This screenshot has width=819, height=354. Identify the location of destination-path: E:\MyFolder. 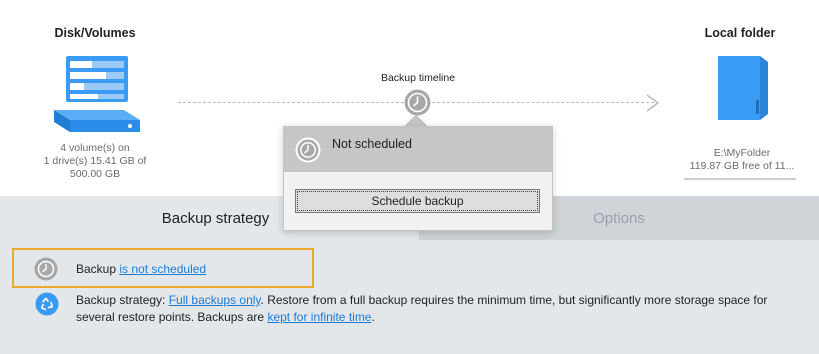
(742, 153).